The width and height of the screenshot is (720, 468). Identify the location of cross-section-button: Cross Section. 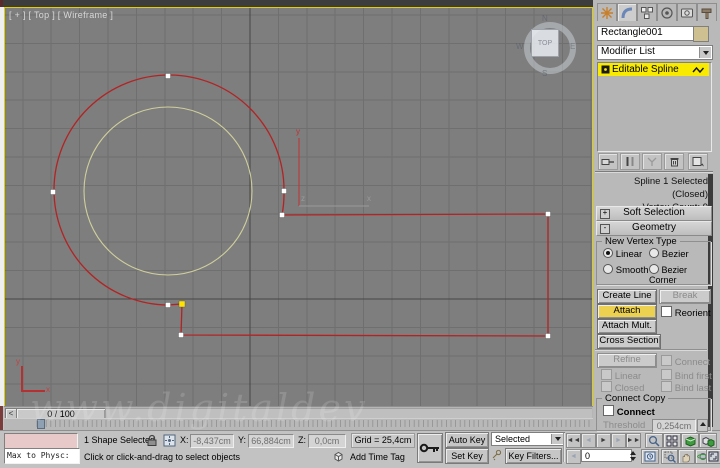
(629, 341).